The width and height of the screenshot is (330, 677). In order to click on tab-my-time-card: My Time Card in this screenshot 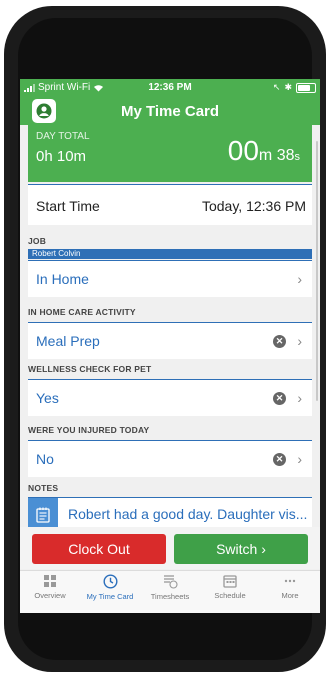, I will do `click(110, 592)`.